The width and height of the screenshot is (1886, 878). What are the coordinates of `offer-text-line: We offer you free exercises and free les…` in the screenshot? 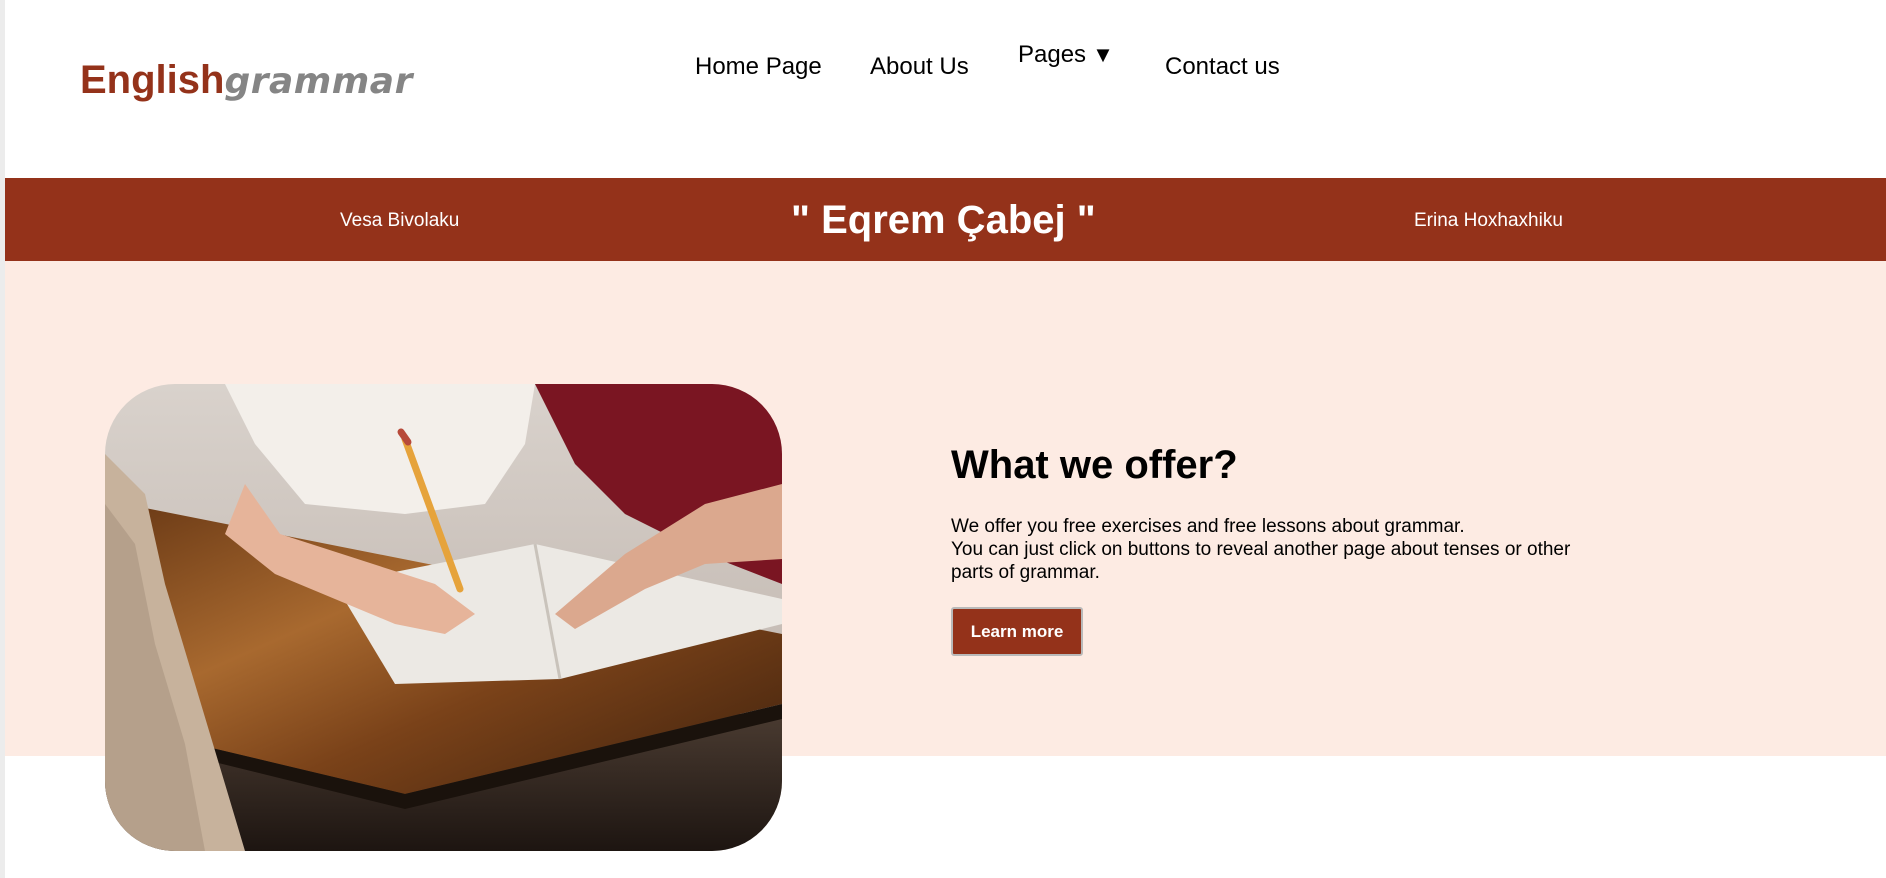 It's located at (1208, 526).